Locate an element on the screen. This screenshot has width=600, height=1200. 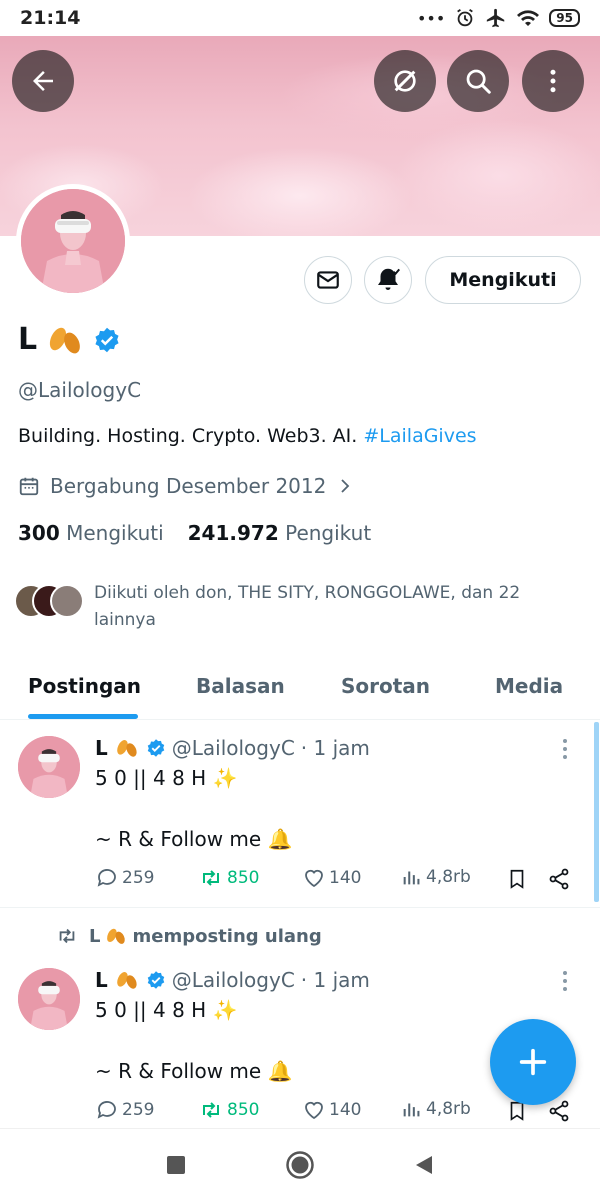
follow-counts: 300 Mengikuti 241.972 Pengikut is located at coordinates (194, 533).